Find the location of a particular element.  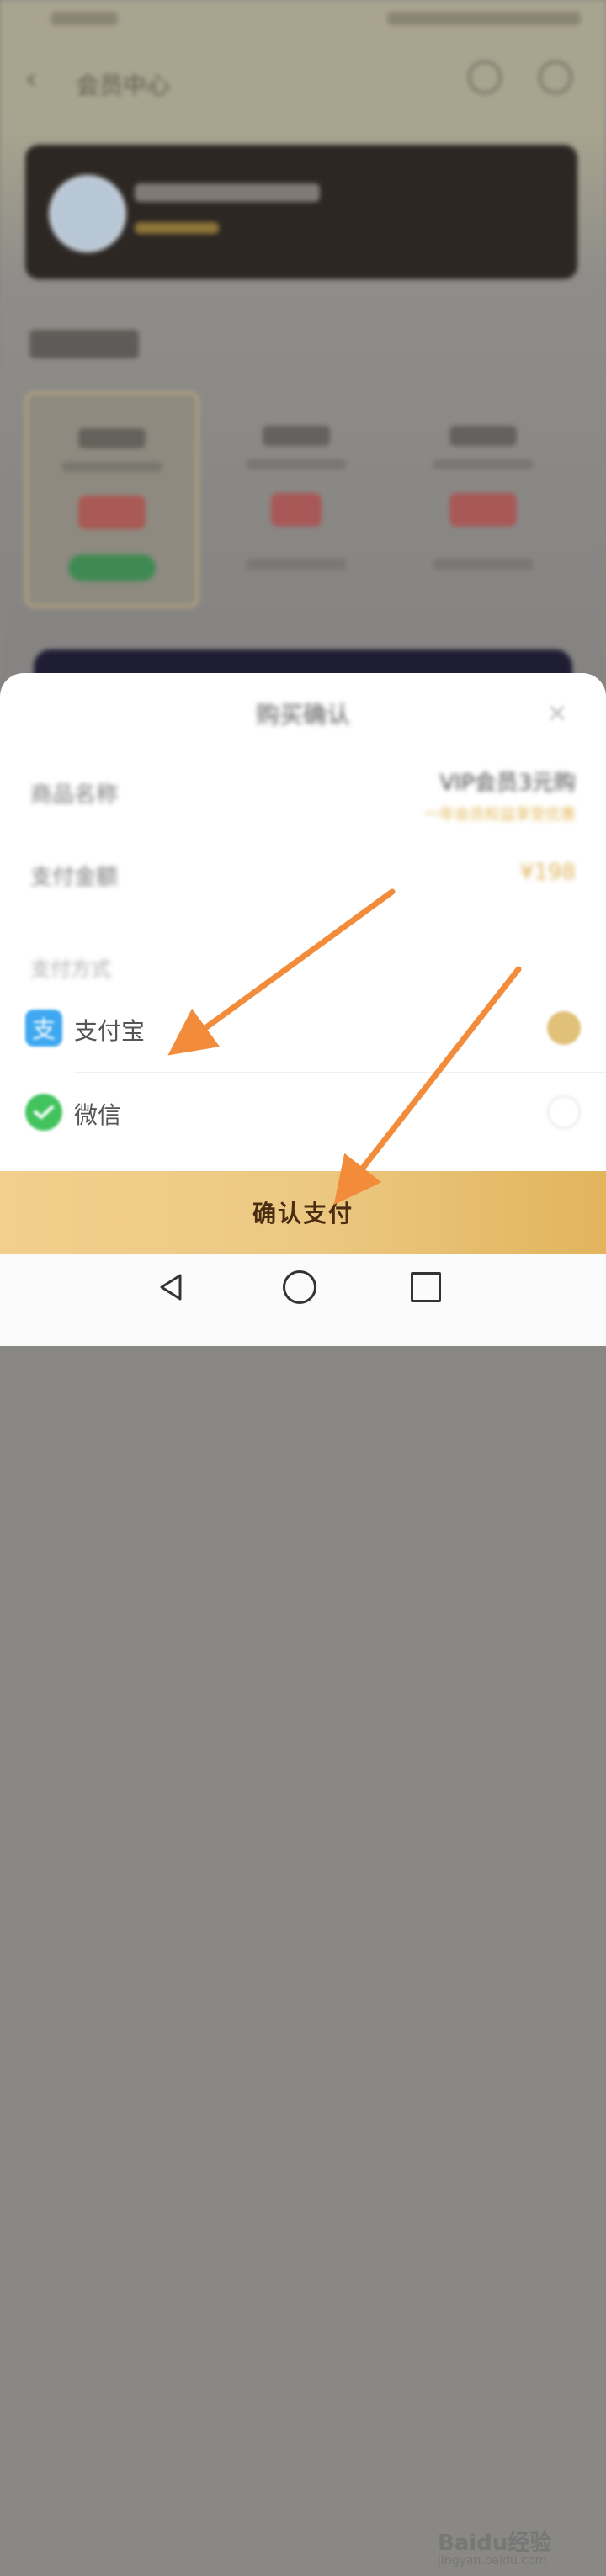

chevron-left-icon: ‹ is located at coordinates (31, 79).